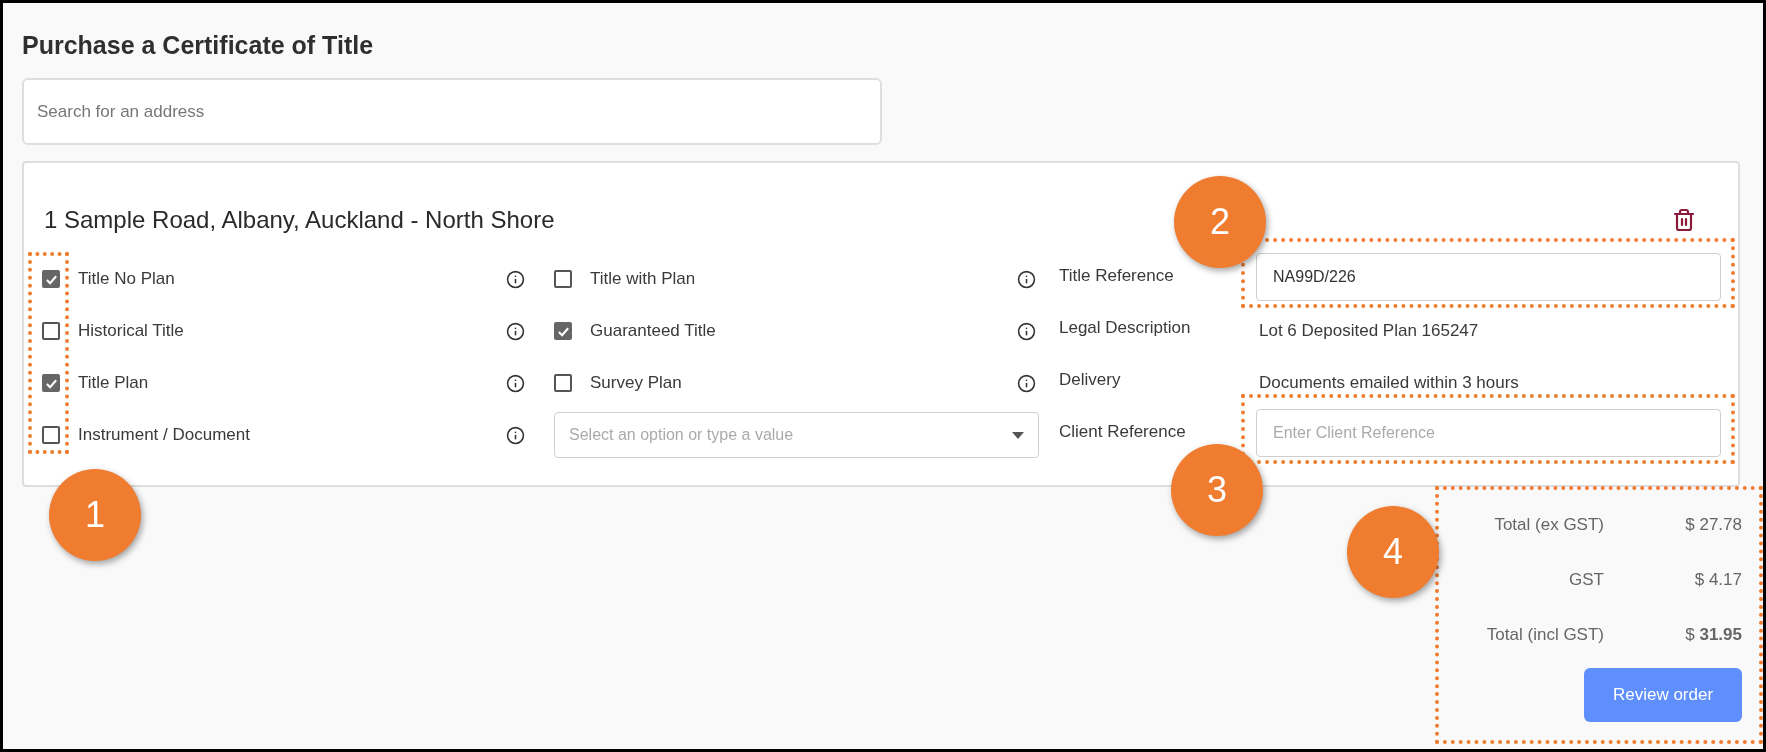  I want to click on field-label: Title Reference, so click(1116, 276).